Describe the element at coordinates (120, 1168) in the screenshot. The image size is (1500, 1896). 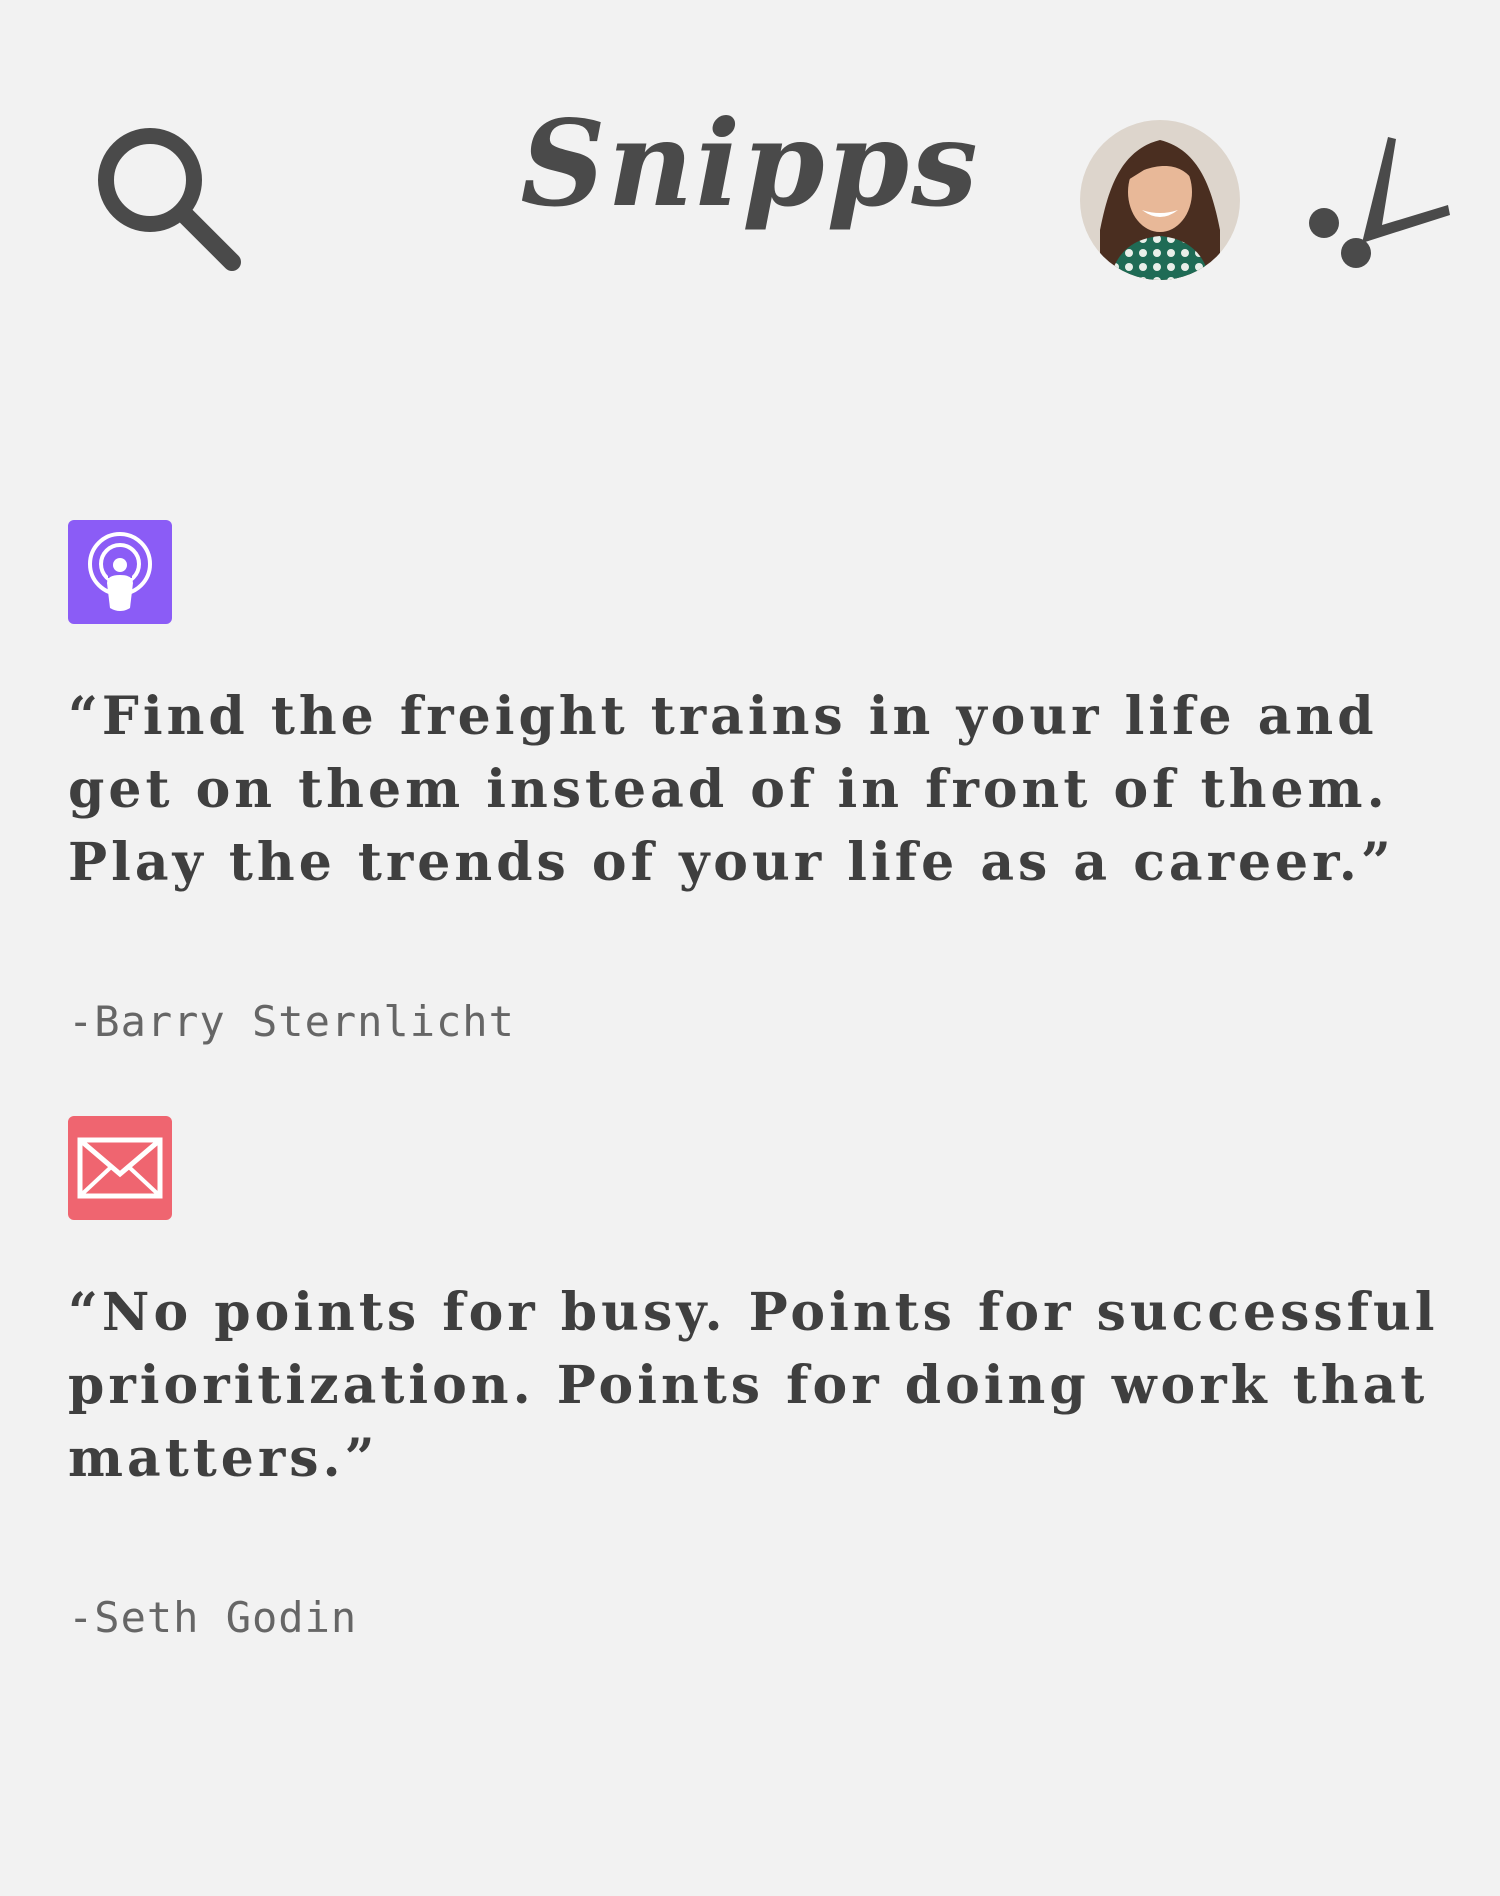
I see `mail-icon` at that location.